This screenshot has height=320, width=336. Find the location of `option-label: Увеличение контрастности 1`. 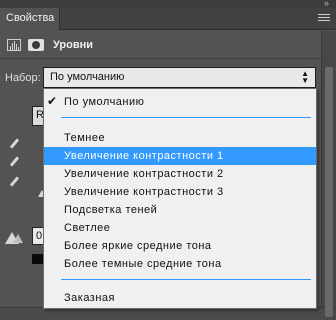

option-label: Увеличение контрастности 1 is located at coordinates (144, 156).